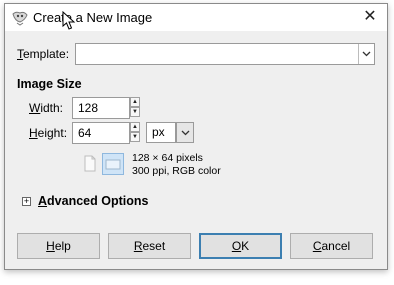 This screenshot has width=394, height=285. Describe the element at coordinates (46, 108) in the screenshot. I see `width-label: Width:` at that location.